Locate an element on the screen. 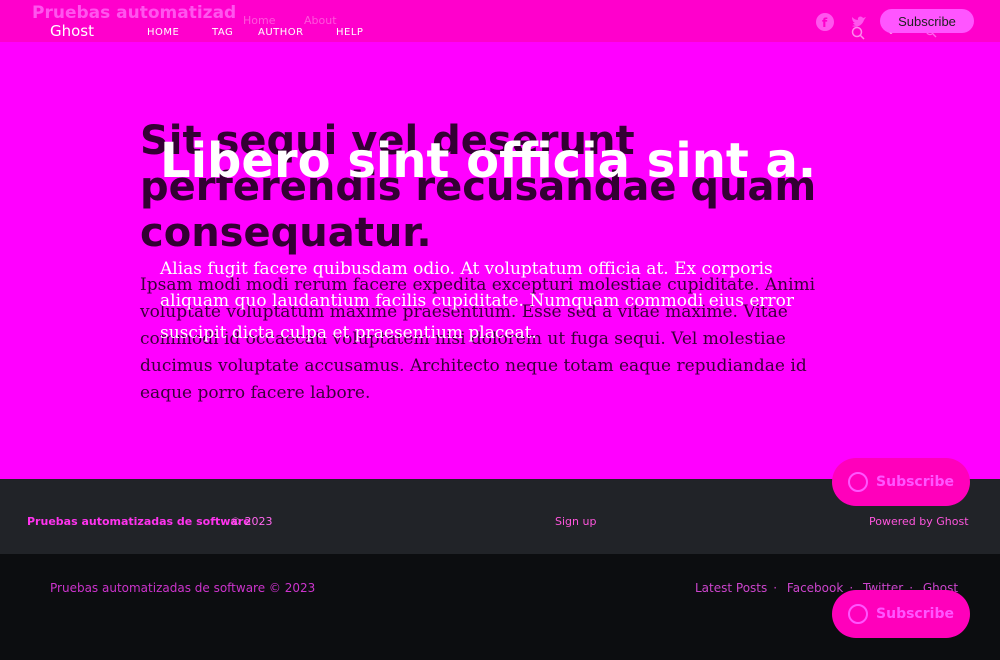 The height and width of the screenshot is (660, 1000). portal-subscribe-button: Subscribe is located at coordinates (901, 482).